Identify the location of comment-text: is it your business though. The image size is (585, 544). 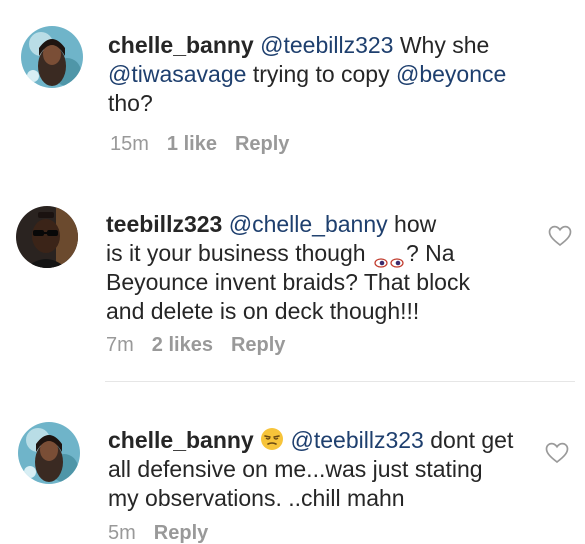
(236, 253).